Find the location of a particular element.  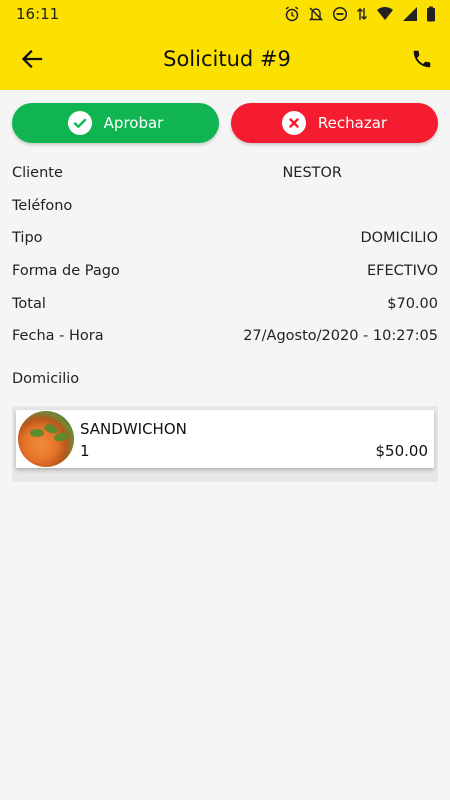

data-transfer-icon is located at coordinates (362, 14).